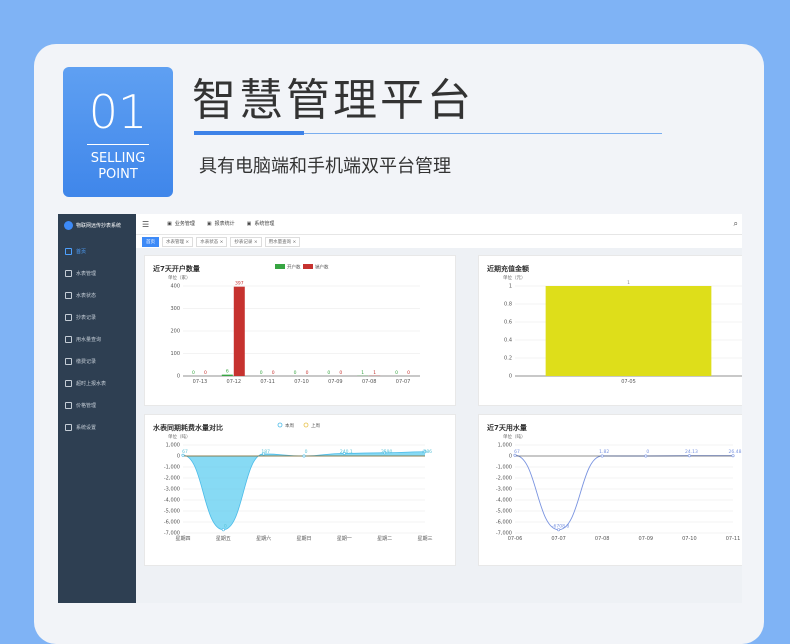 This screenshot has height=644, width=790. What do you see at coordinates (508, 323) in the screenshot?
I see `y-tick-label: 0.6` at bounding box center [508, 323].